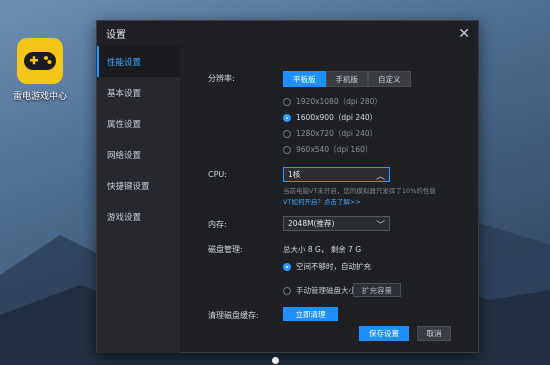  What do you see at coordinates (217, 174) in the screenshot?
I see `cpu-label: CPU:` at bounding box center [217, 174].